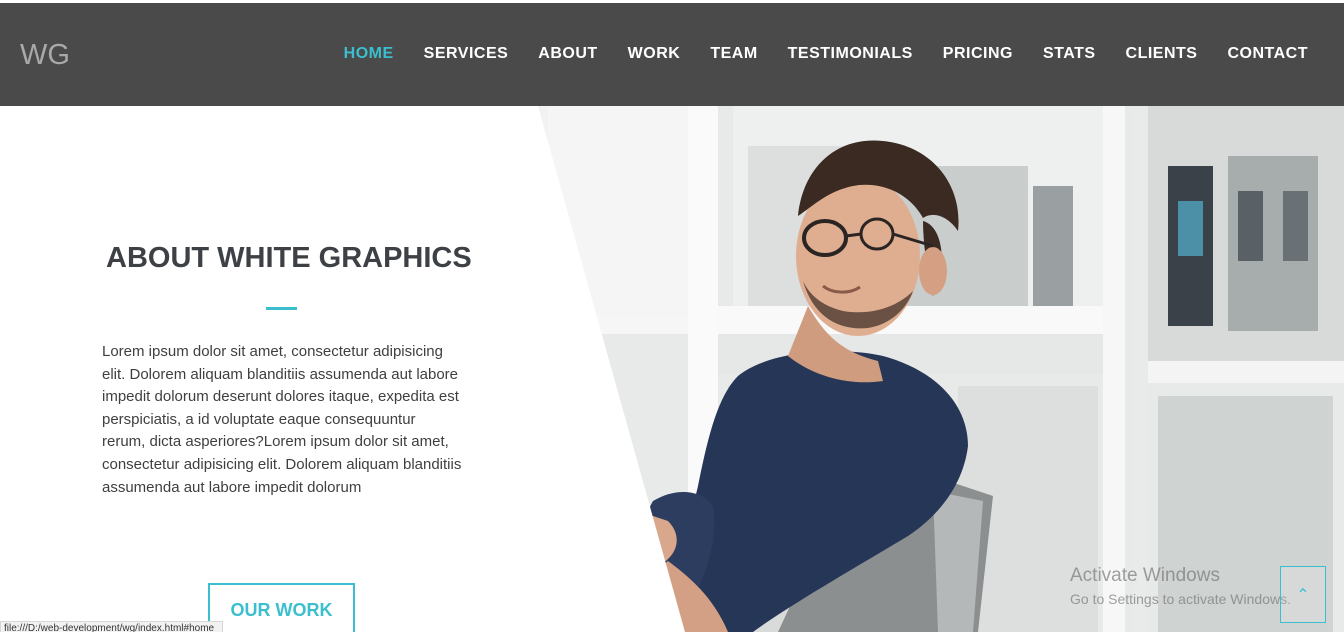 The height and width of the screenshot is (632, 1344). What do you see at coordinates (281, 308) in the screenshot?
I see `title-divider` at bounding box center [281, 308].